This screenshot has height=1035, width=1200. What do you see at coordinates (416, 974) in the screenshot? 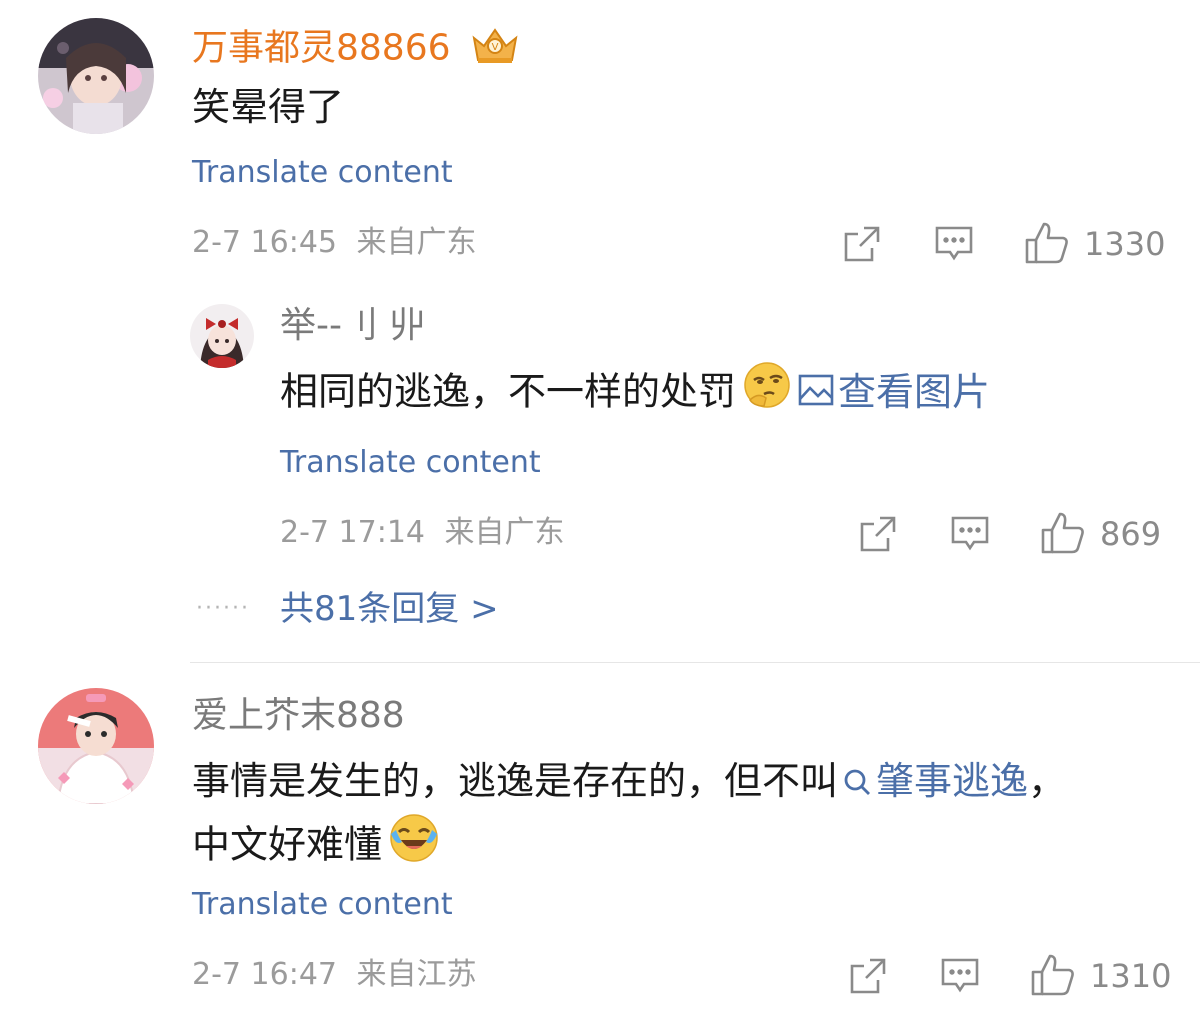
I see `comment-location: 来自江苏` at bounding box center [416, 974].